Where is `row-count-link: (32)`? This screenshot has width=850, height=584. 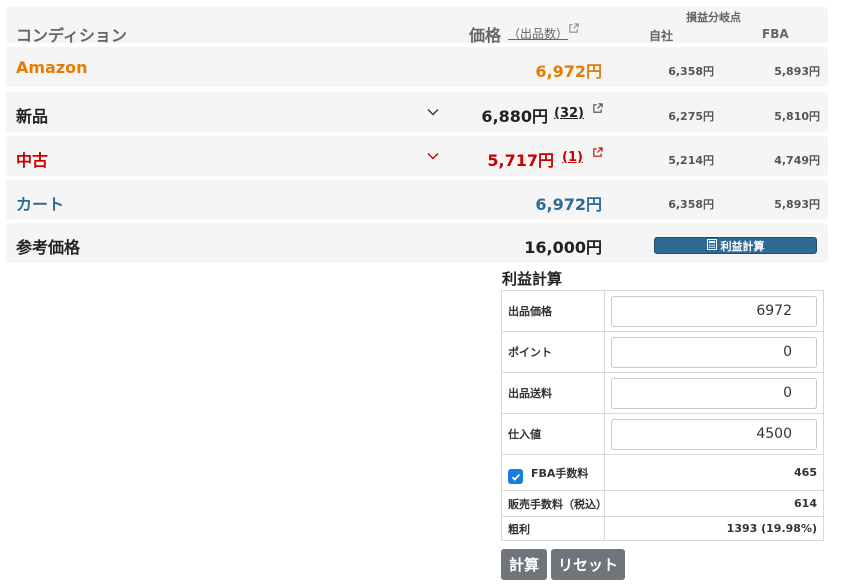
row-count-link: (32) is located at coordinates (569, 113).